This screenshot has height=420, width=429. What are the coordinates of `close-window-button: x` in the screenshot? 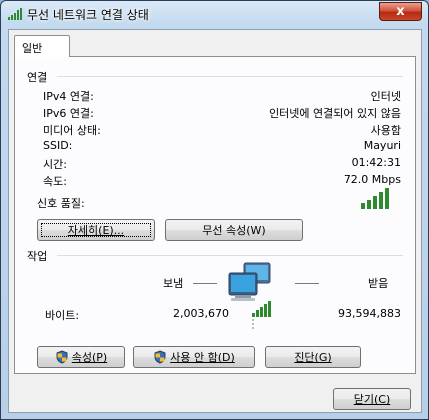 It's located at (400, 11).